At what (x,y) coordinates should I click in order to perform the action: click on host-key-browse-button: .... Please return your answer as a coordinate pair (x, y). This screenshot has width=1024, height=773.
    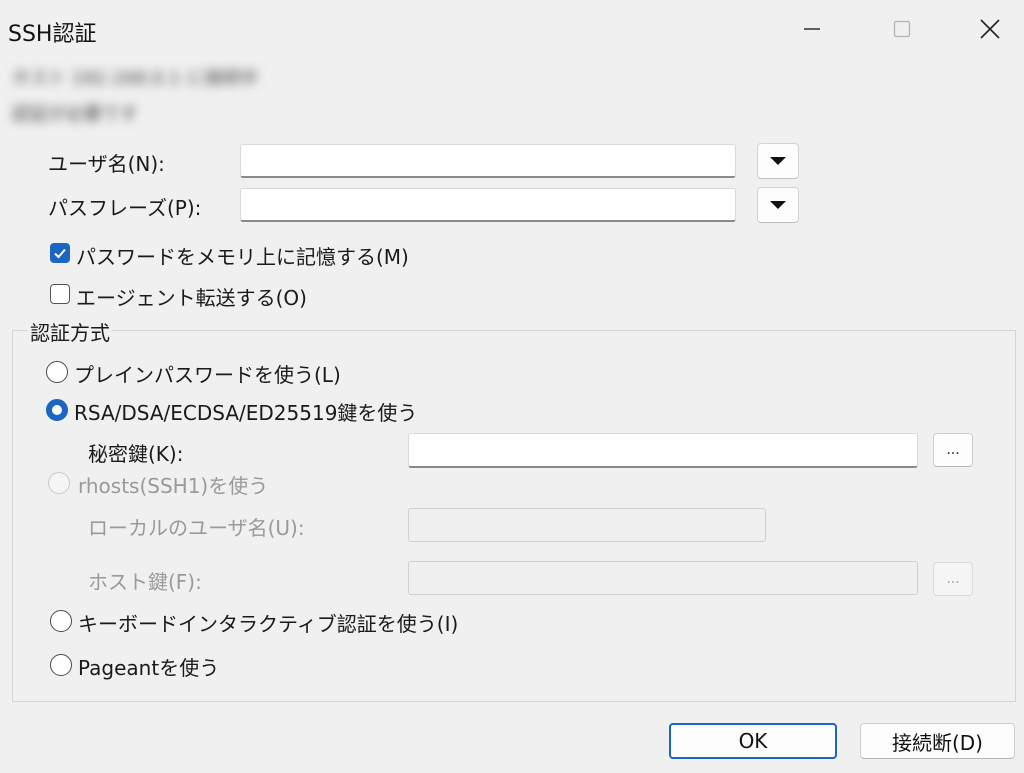
    Looking at the image, I should click on (953, 579).